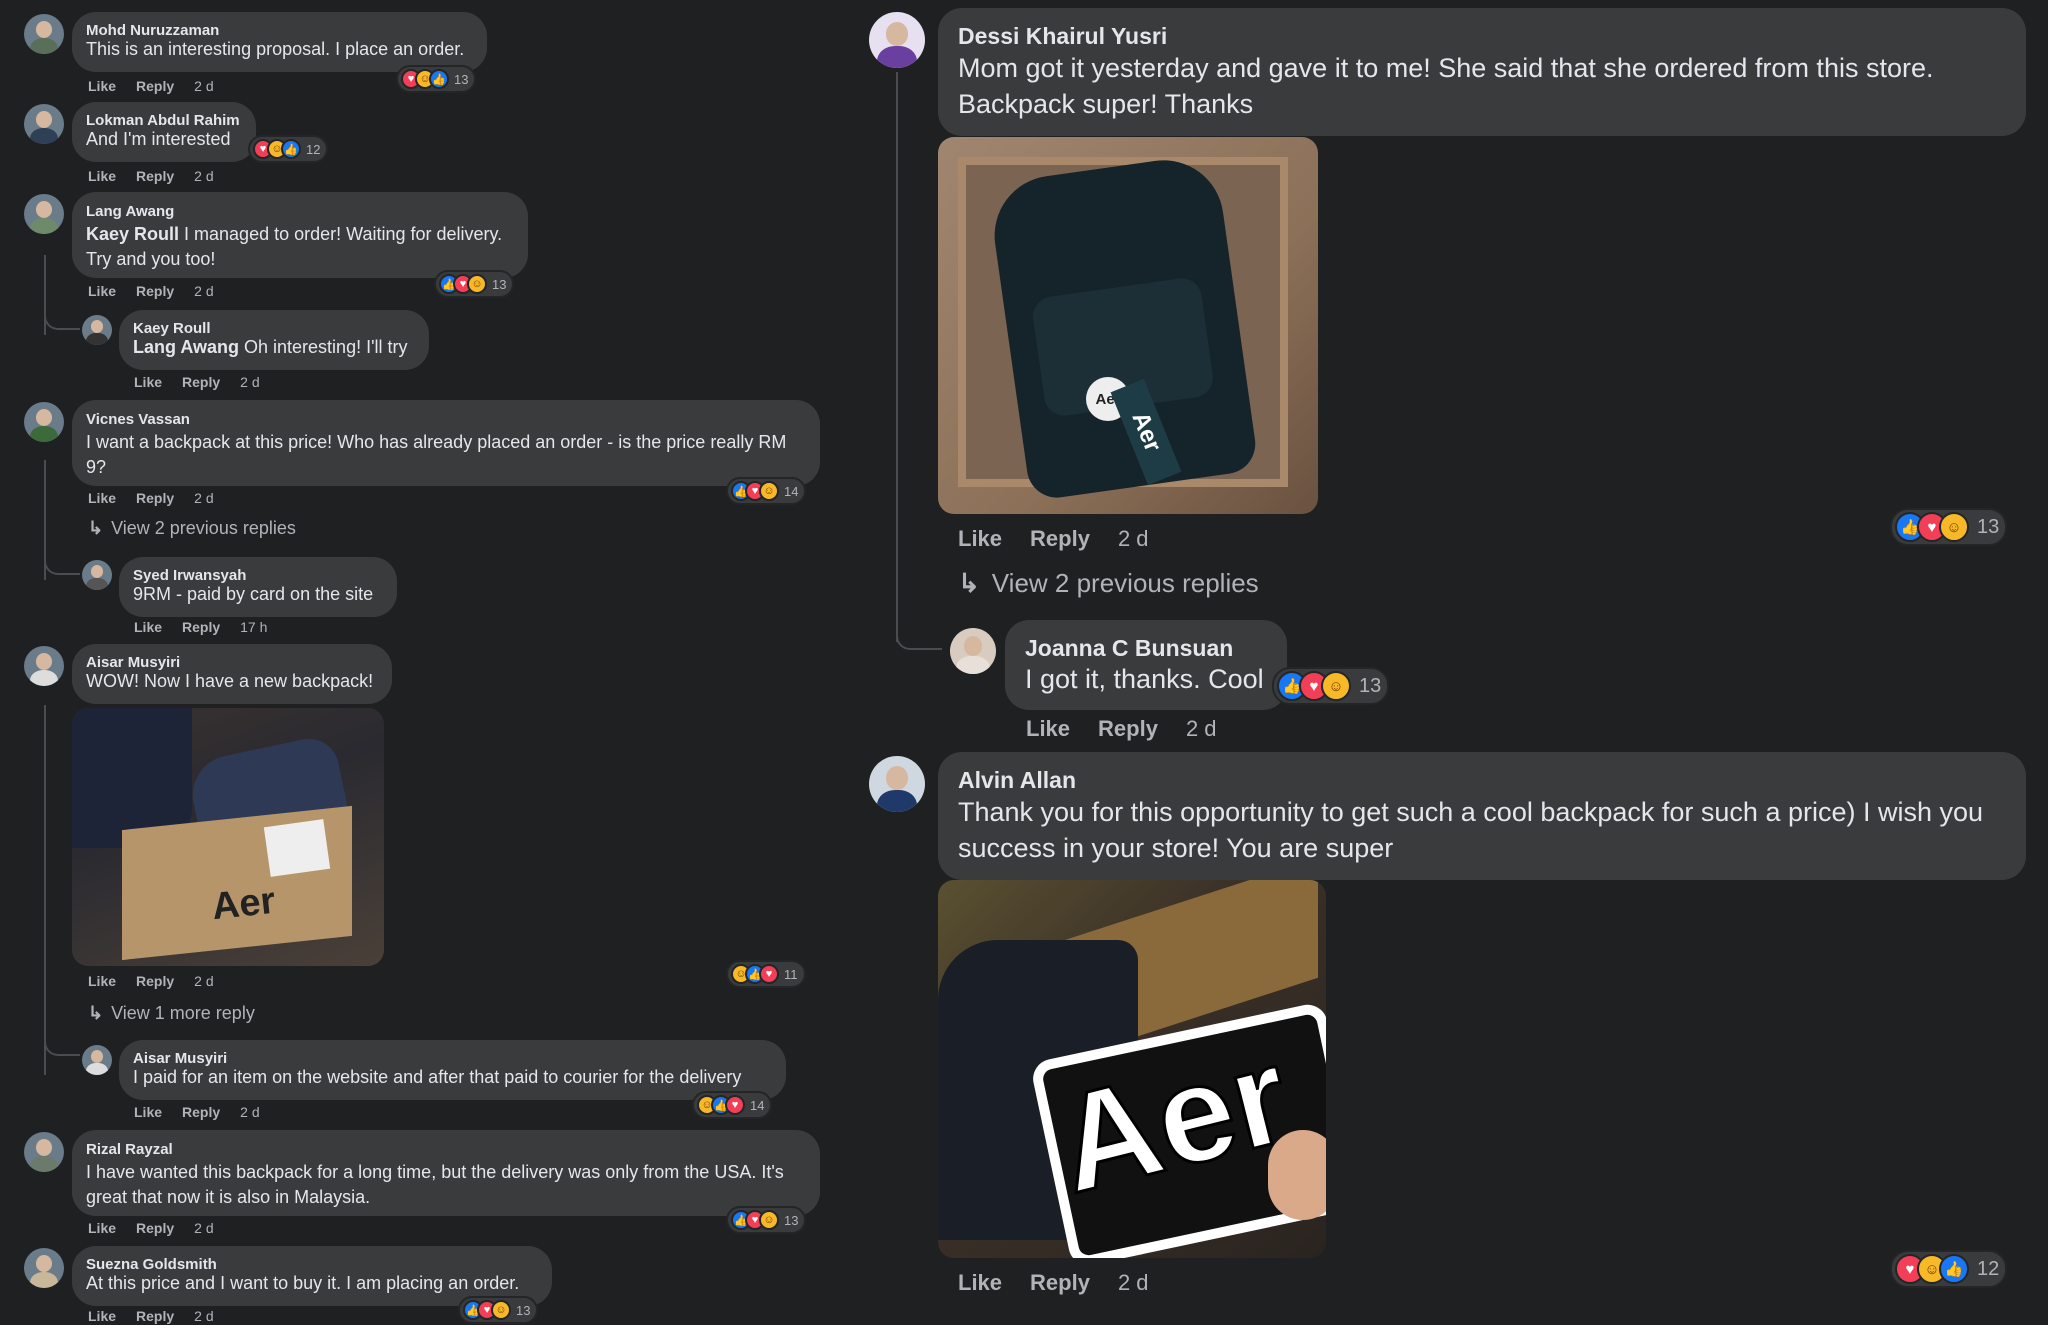 The image size is (2048, 1325). Describe the element at coordinates (446, 420) in the screenshot. I see `comment-author: Vicnes Vassan` at that location.